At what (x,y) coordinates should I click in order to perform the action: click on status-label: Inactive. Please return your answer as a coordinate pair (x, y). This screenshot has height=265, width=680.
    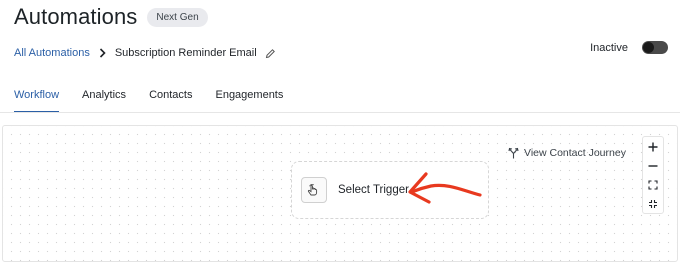
    Looking at the image, I should click on (609, 47).